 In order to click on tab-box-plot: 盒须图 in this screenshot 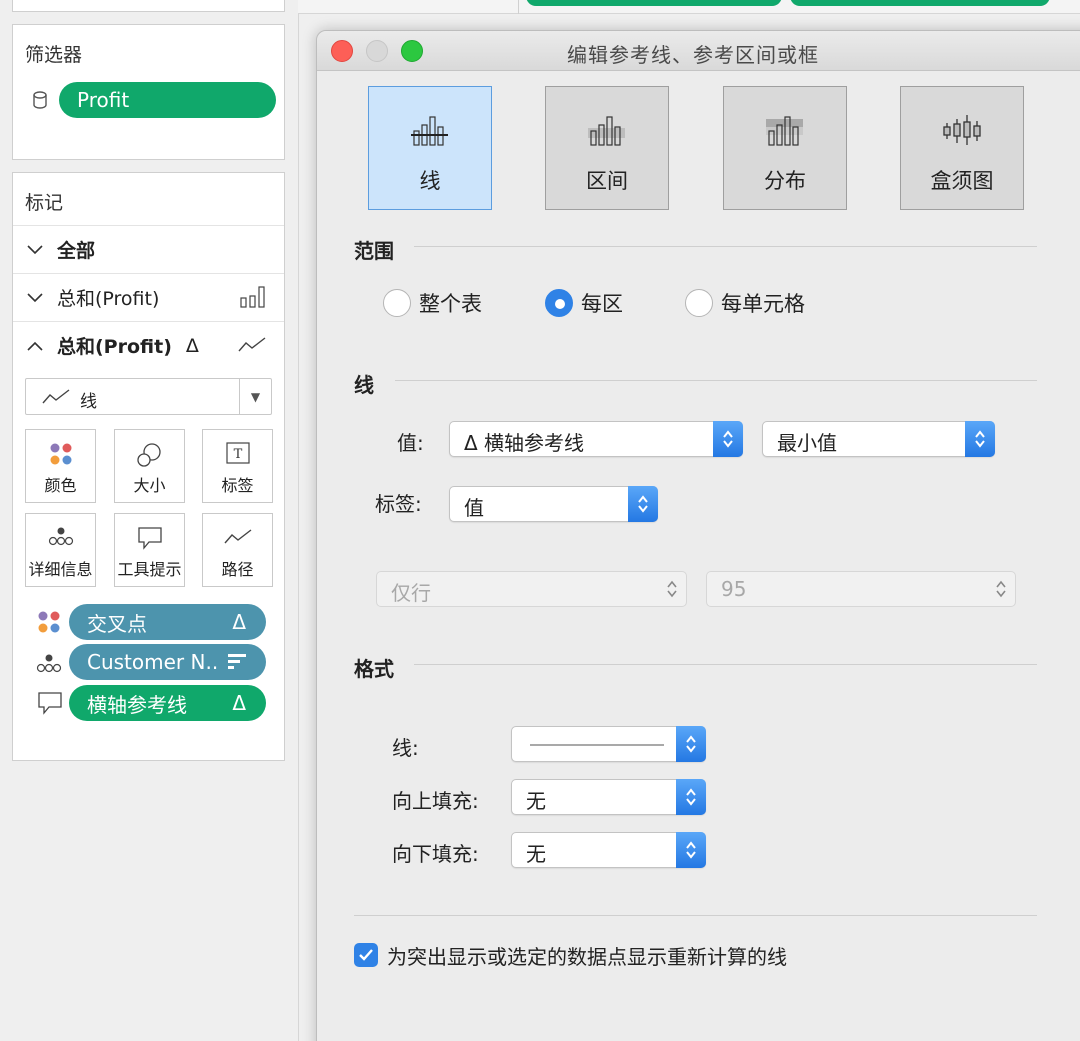, I will do `click(962, 148)`.